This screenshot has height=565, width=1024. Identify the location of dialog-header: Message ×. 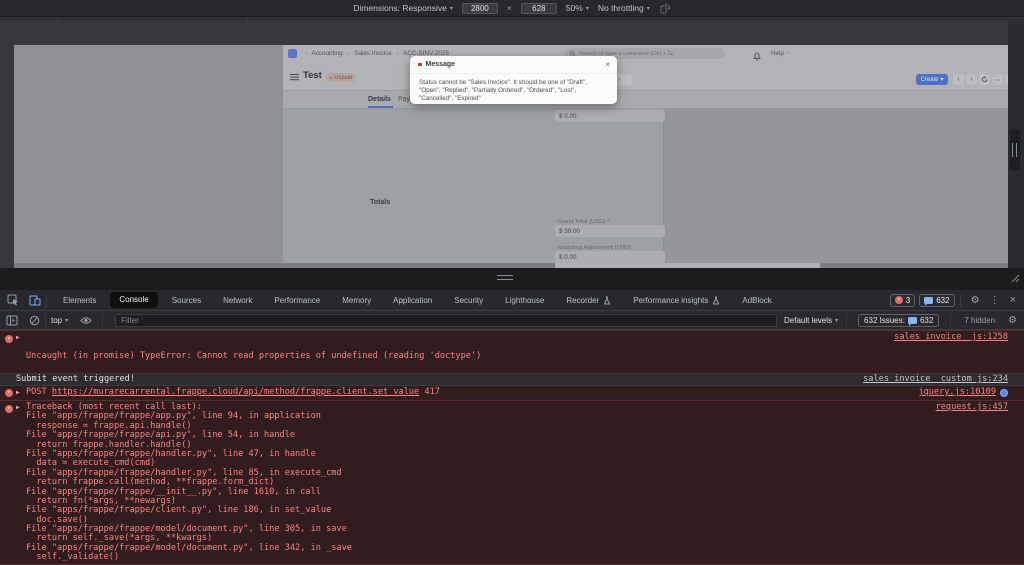
(513, 65).